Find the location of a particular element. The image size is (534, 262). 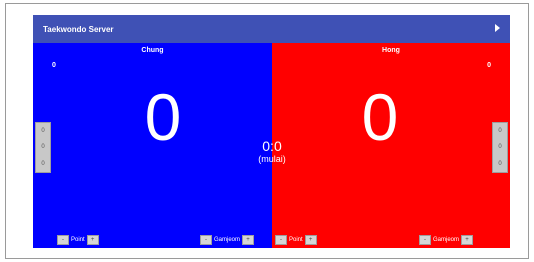

blue-player-name: Chung is located at coordinates (152, 50).